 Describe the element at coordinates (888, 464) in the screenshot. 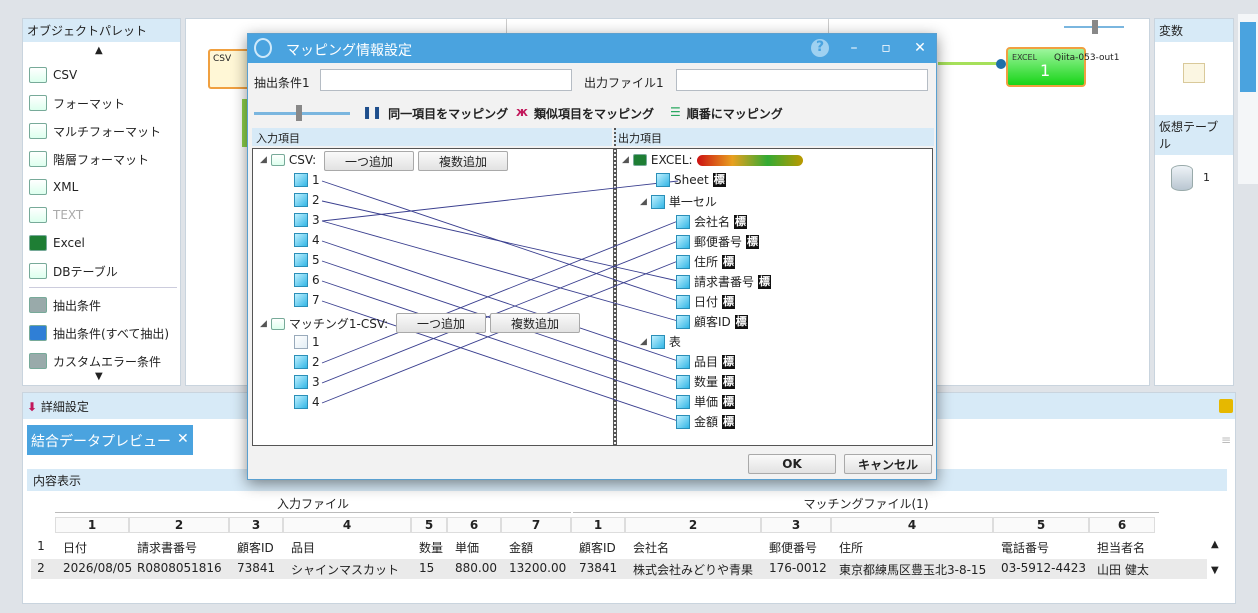

I see `cancel-button: キャンセル` at that location.